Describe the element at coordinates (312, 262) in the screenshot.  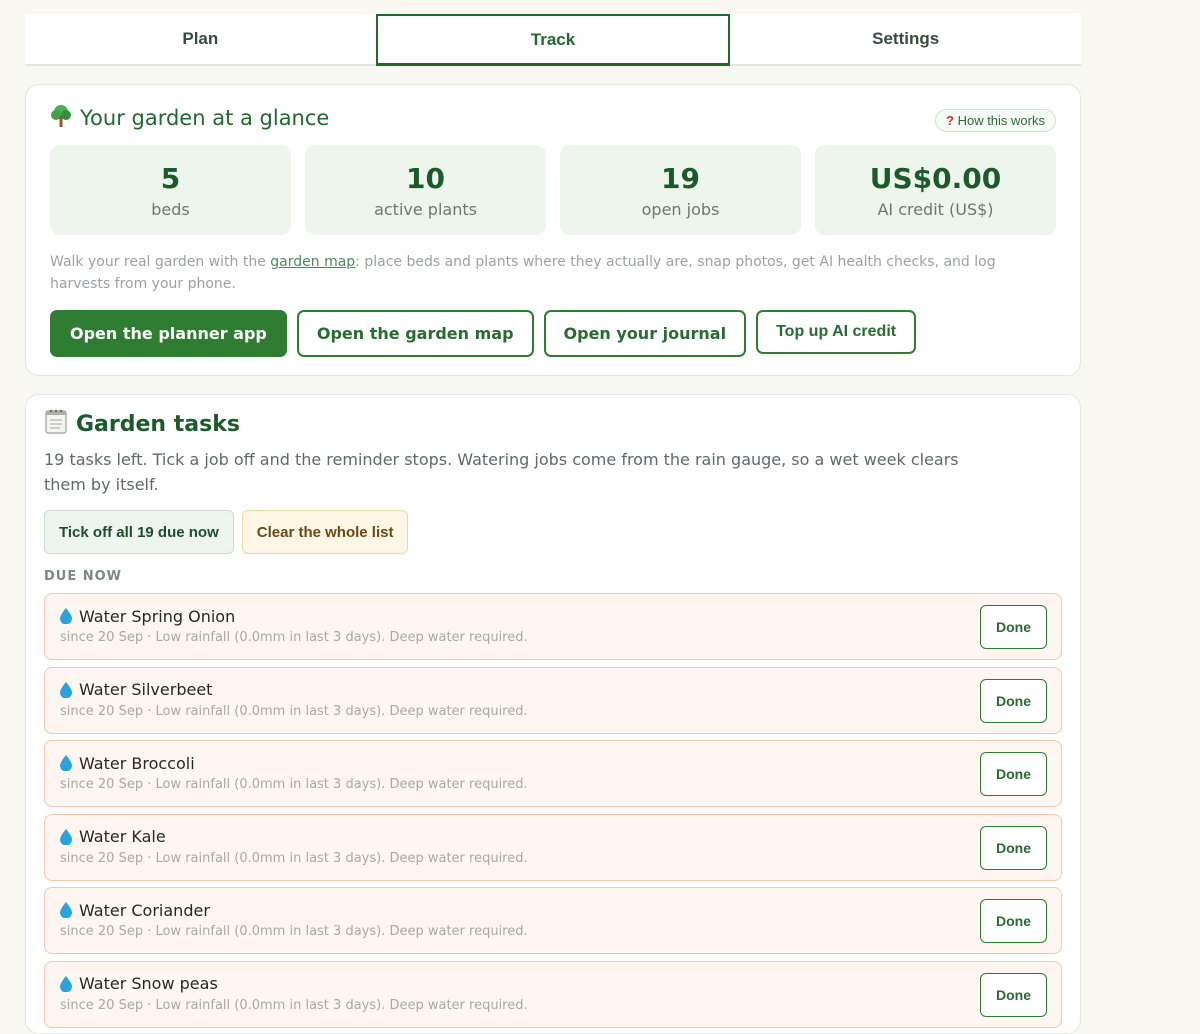
I see `garden-map-link: garden map` at that location.